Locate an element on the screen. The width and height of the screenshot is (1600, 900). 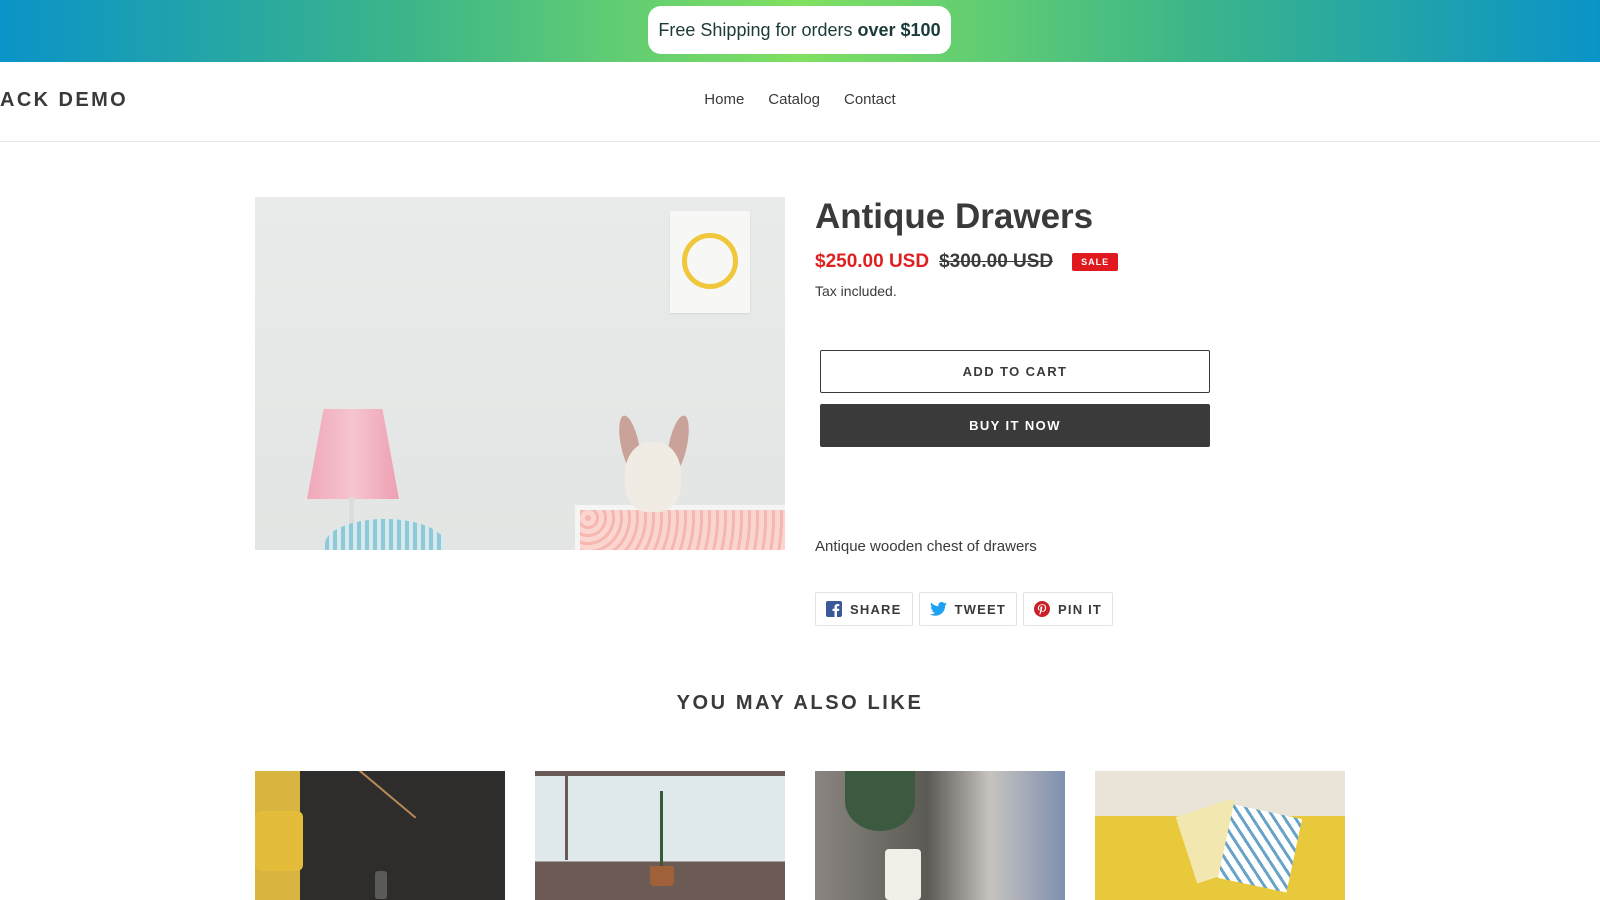
nav-catalog: Catalog is located at coordinates (794, 99).